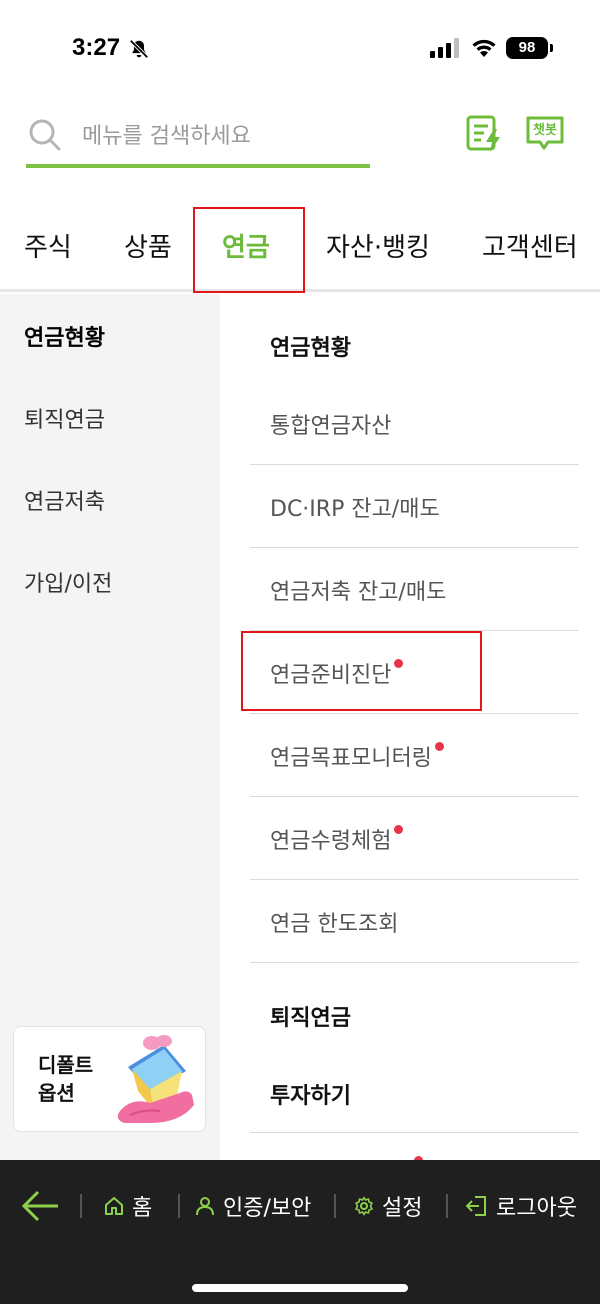  What do you see at coordinates (40, 1206) in the screenshot?
I see `back-arrow-icon` at bounding box center [40, 1206].